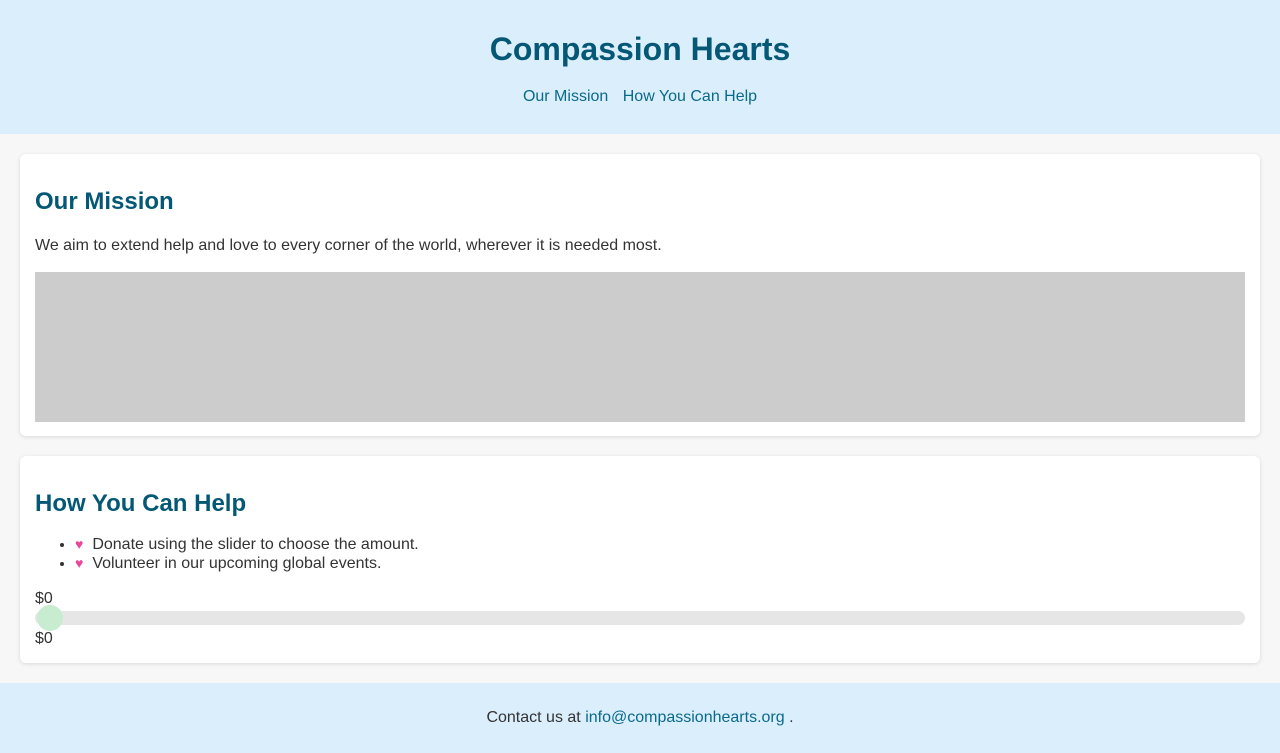  I want to click on donation-slider-thumb, so click(50, 618).